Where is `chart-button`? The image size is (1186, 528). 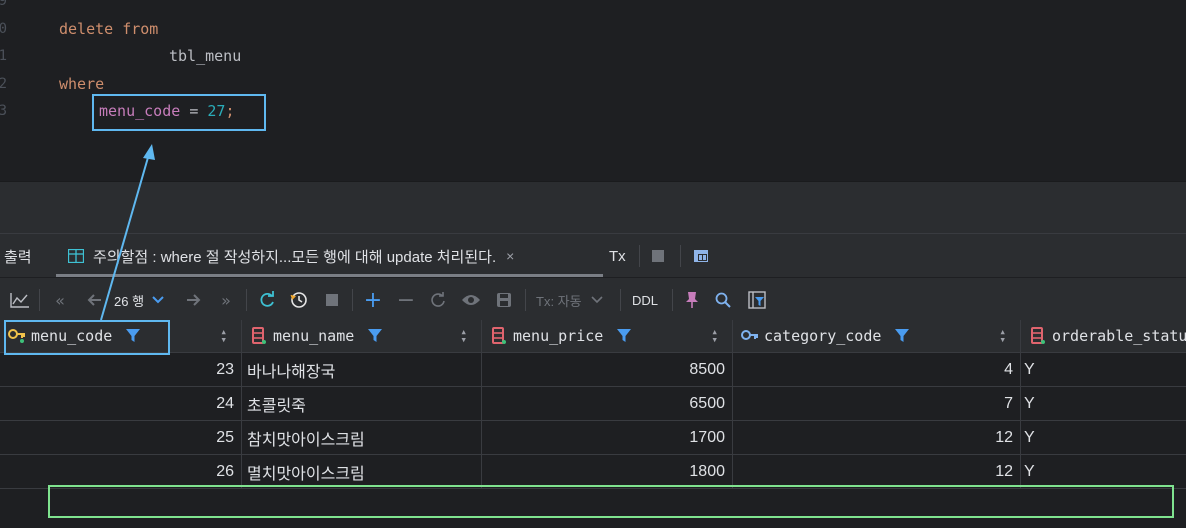
chart-button is located at coordinates (20, 300).